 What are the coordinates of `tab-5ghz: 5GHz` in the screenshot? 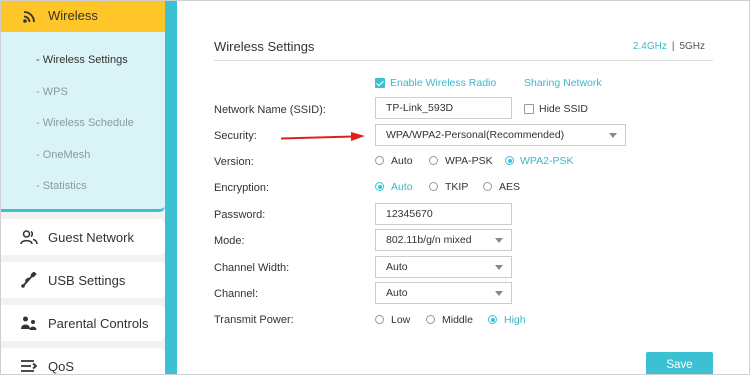 It's located at (692, 46).